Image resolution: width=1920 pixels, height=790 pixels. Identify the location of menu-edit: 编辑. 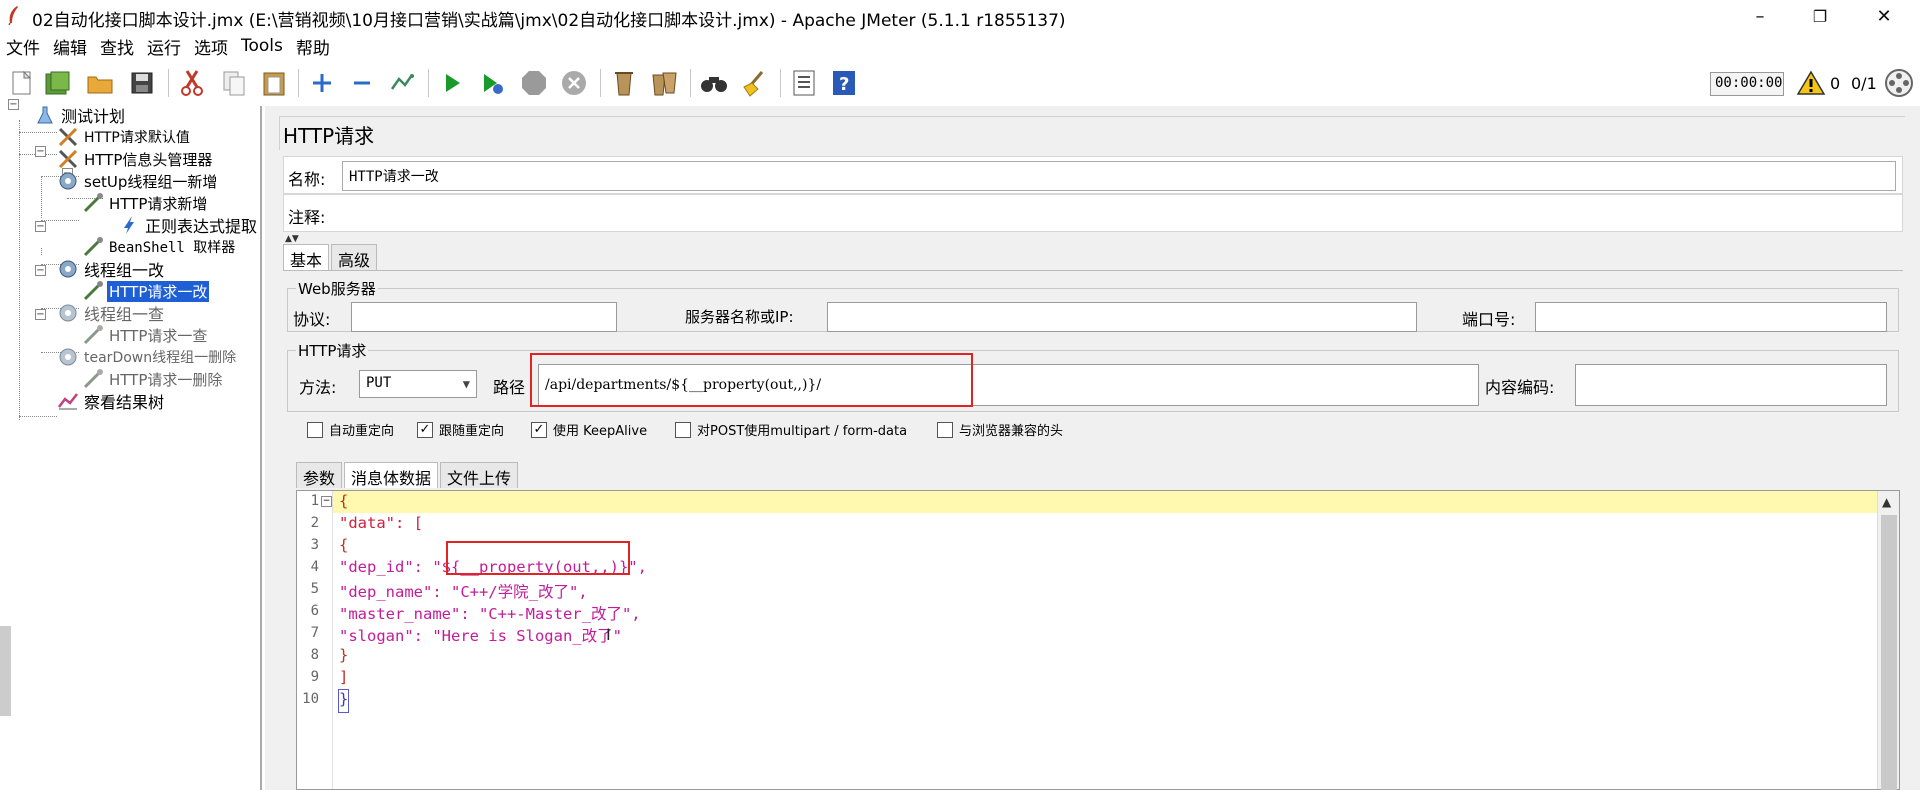
(70, 46).